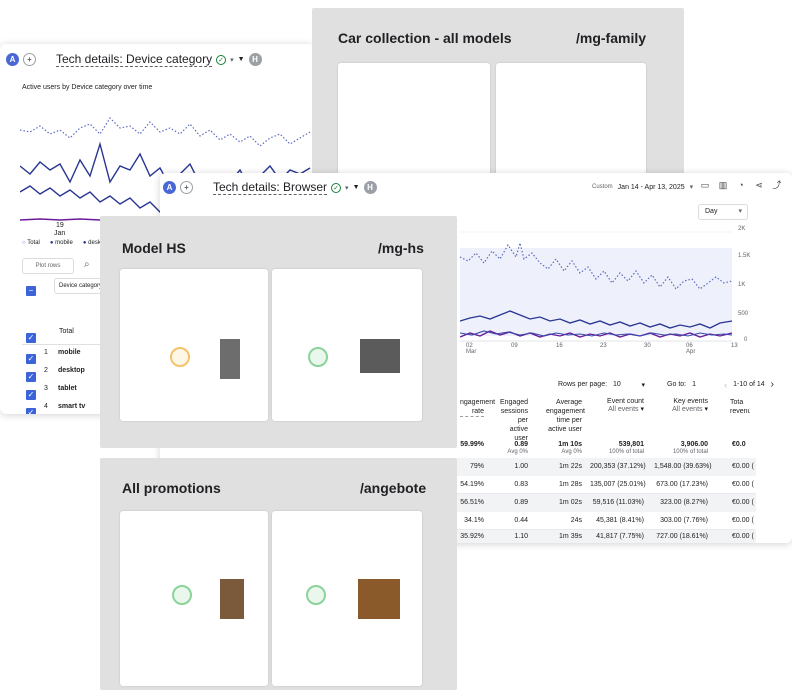 The image size is (792, 696). Describe the element at coordinates (686, 405) in the screenshot. I see `col-key-events: Key events All events ▾` at that location.